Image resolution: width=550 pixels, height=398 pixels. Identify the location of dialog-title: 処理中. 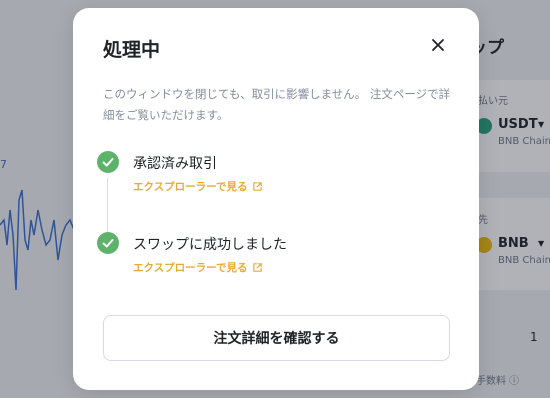
(132, 50).